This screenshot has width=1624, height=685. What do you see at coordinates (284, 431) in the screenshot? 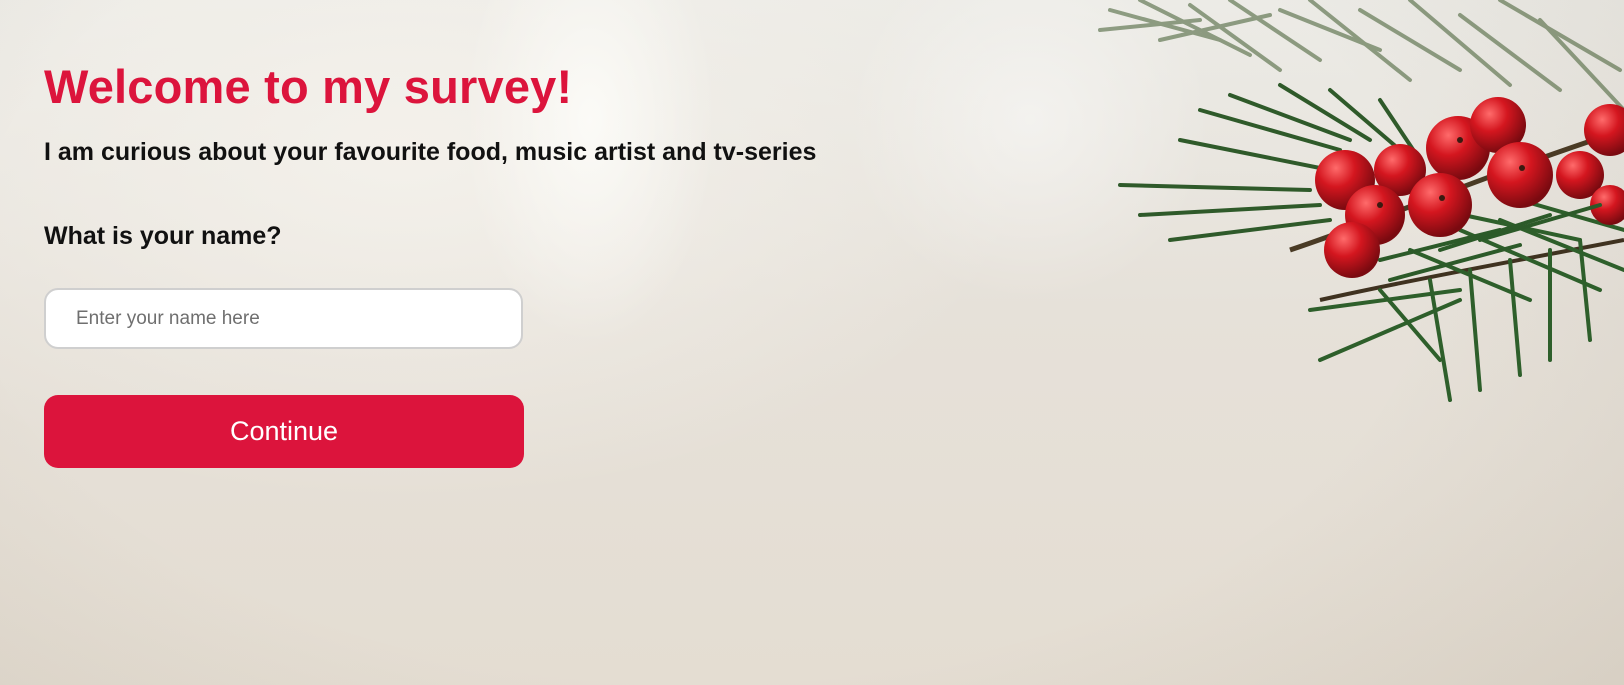
I see `continue-button: Continue` at bounding box center [284, 431].